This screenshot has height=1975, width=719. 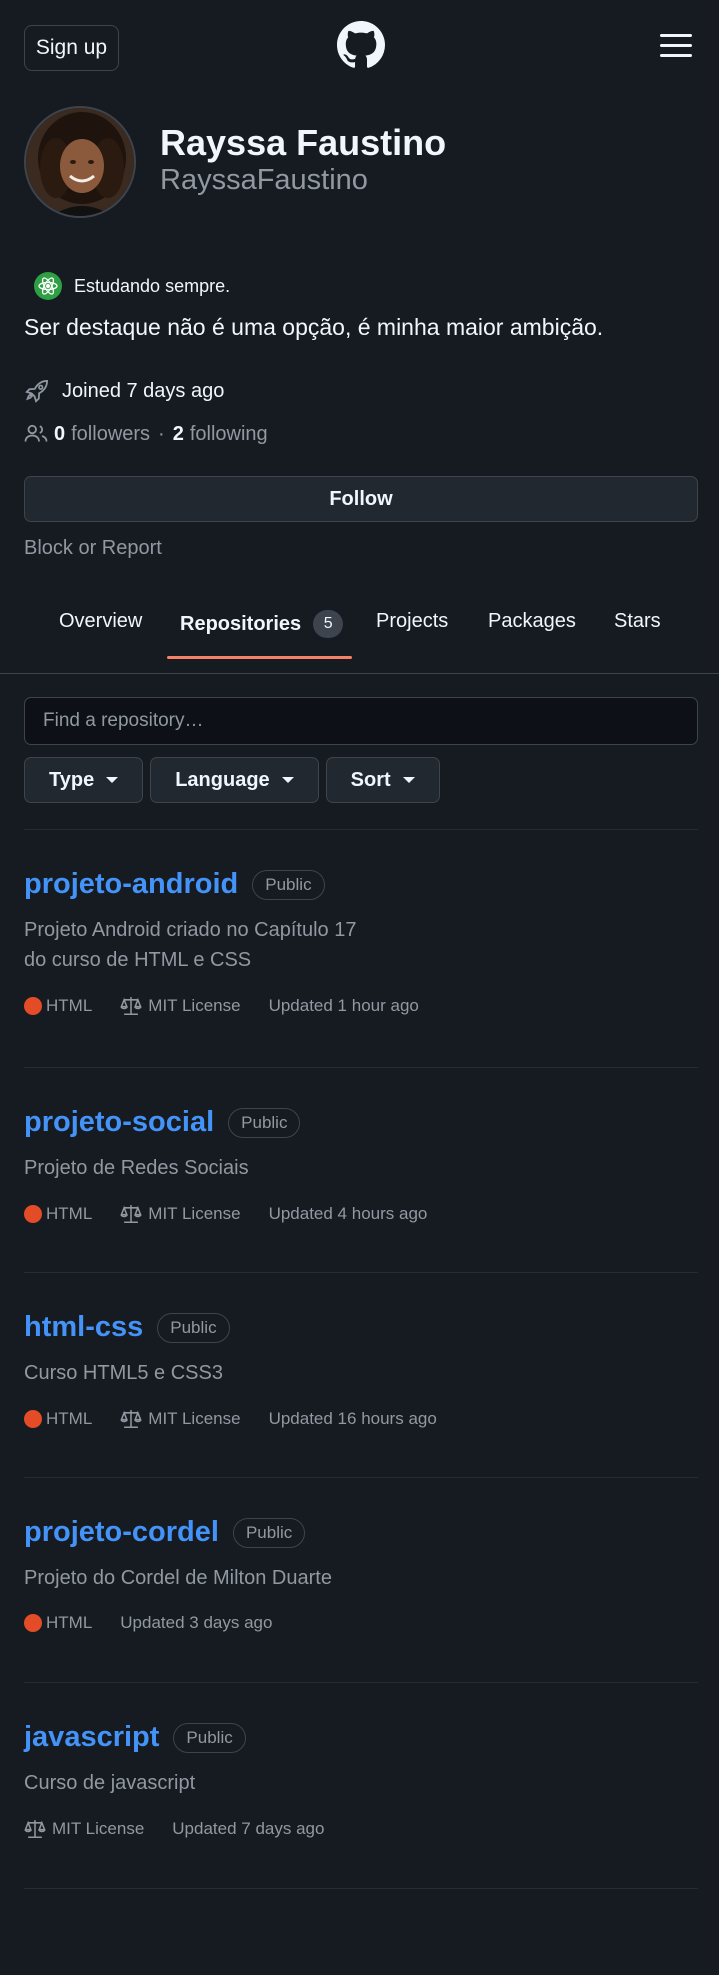 What do you see at coordinates (229, 434) in the screenshot?
I see `following-link: following` at bounding box center [229, 434].